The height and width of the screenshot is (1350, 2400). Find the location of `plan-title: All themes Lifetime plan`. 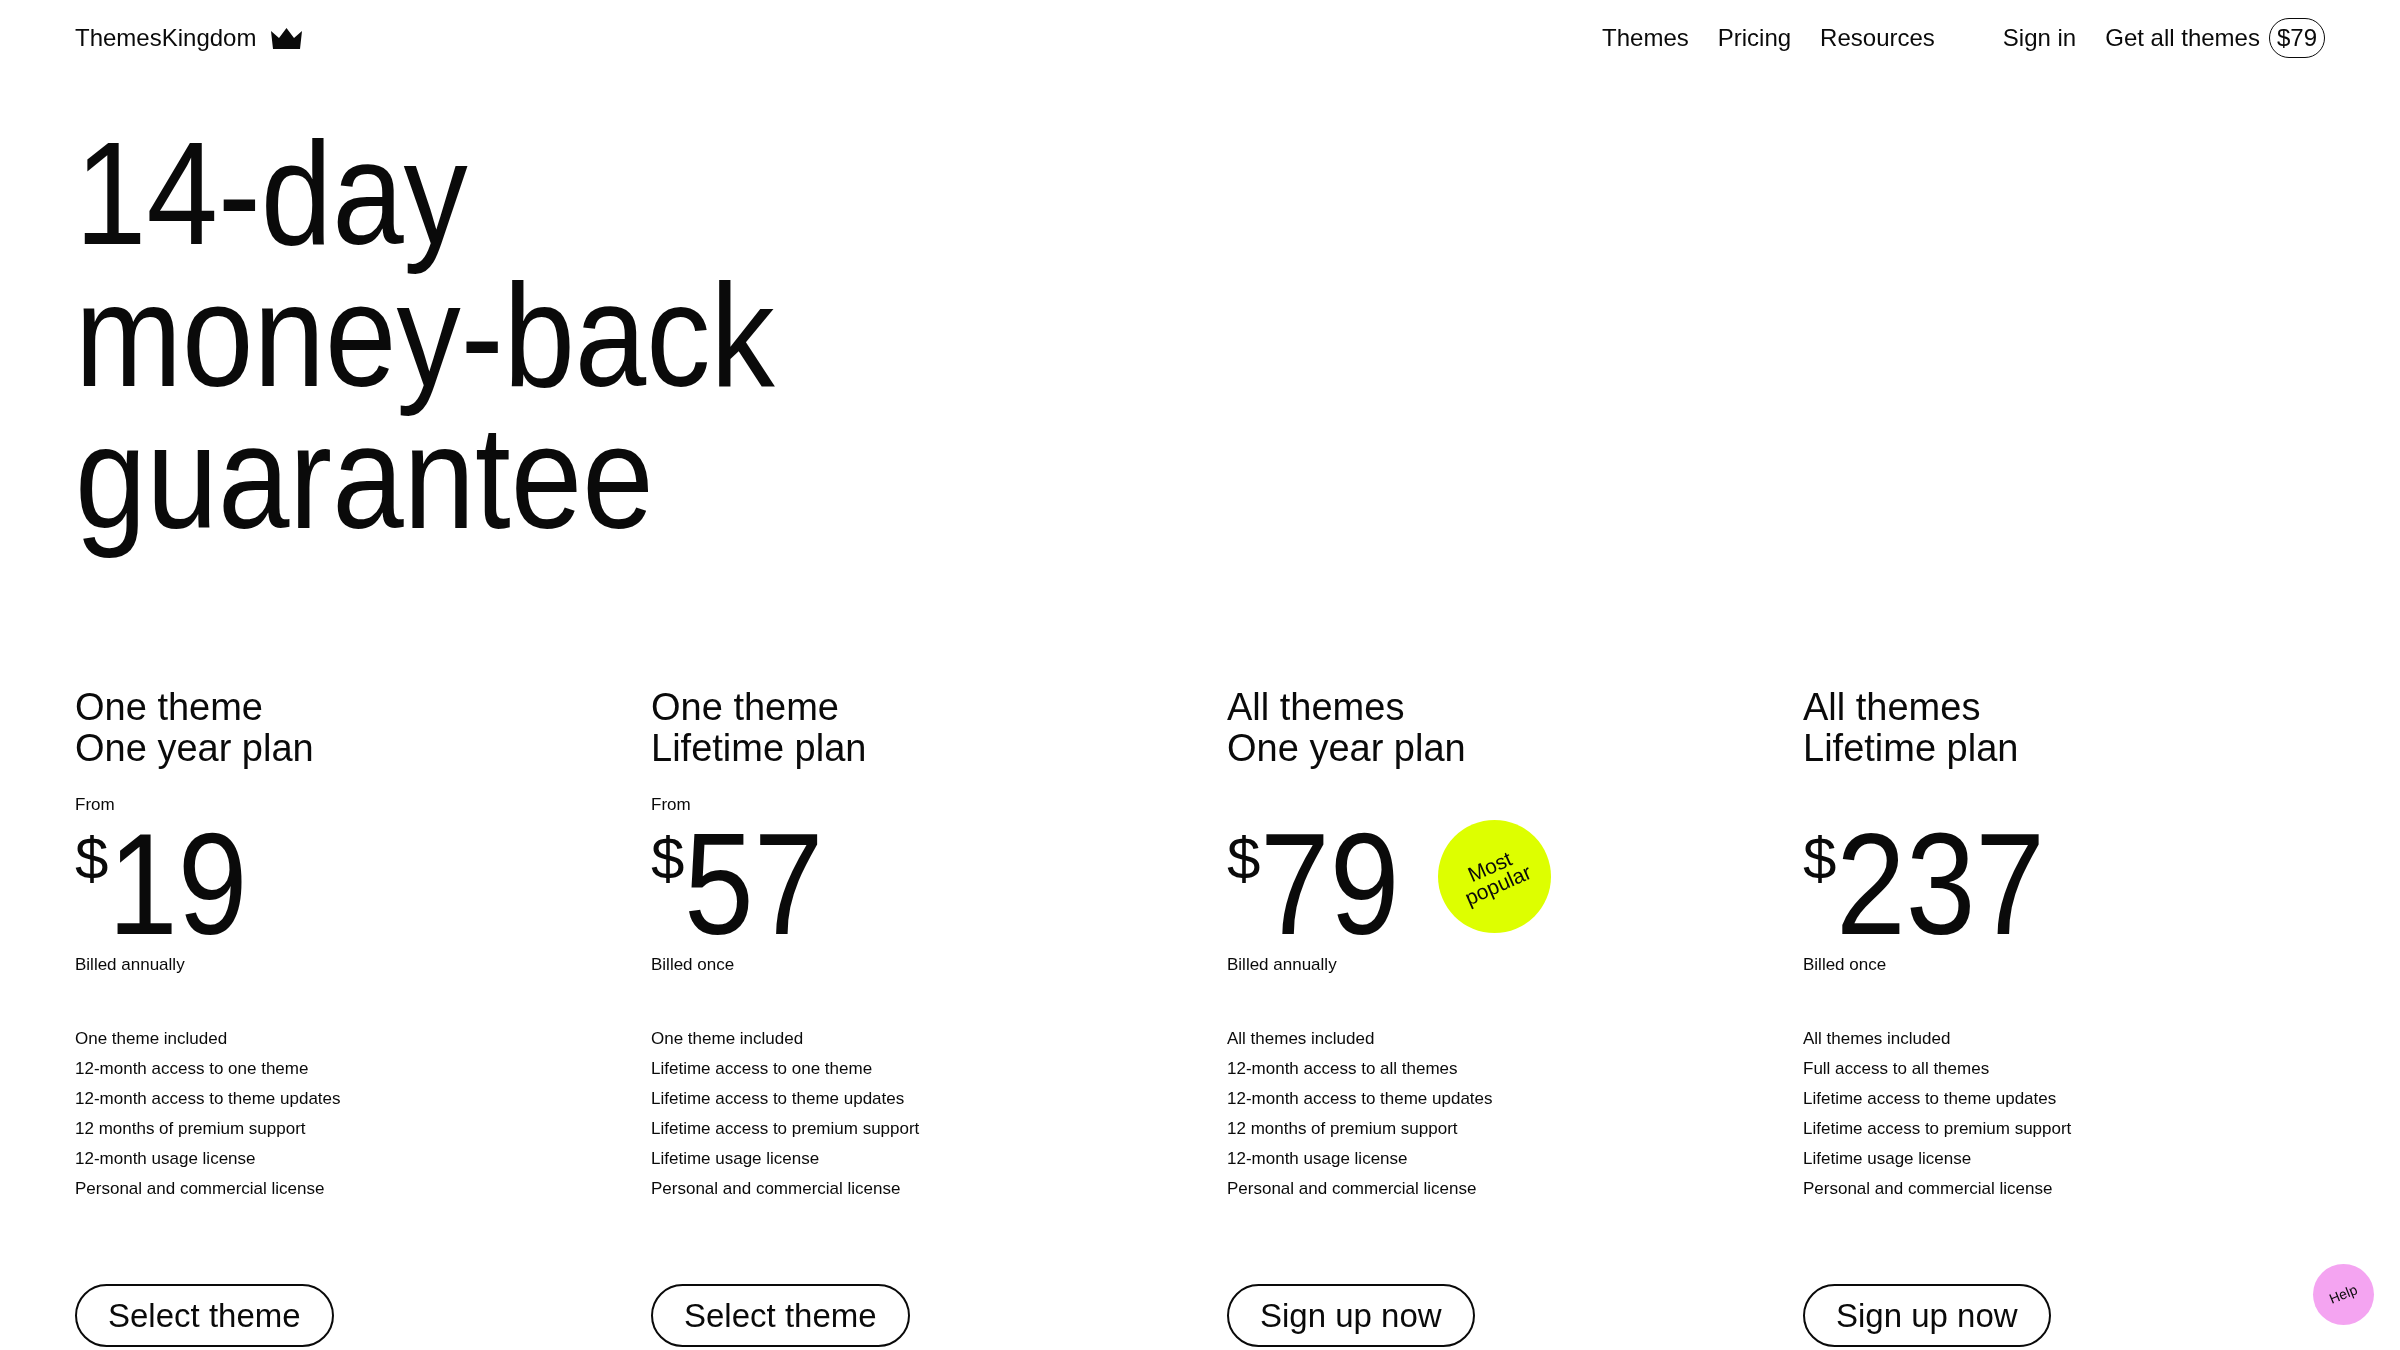

plan-title: All themes Lifetime plan is located at coordinates (1911, 728).